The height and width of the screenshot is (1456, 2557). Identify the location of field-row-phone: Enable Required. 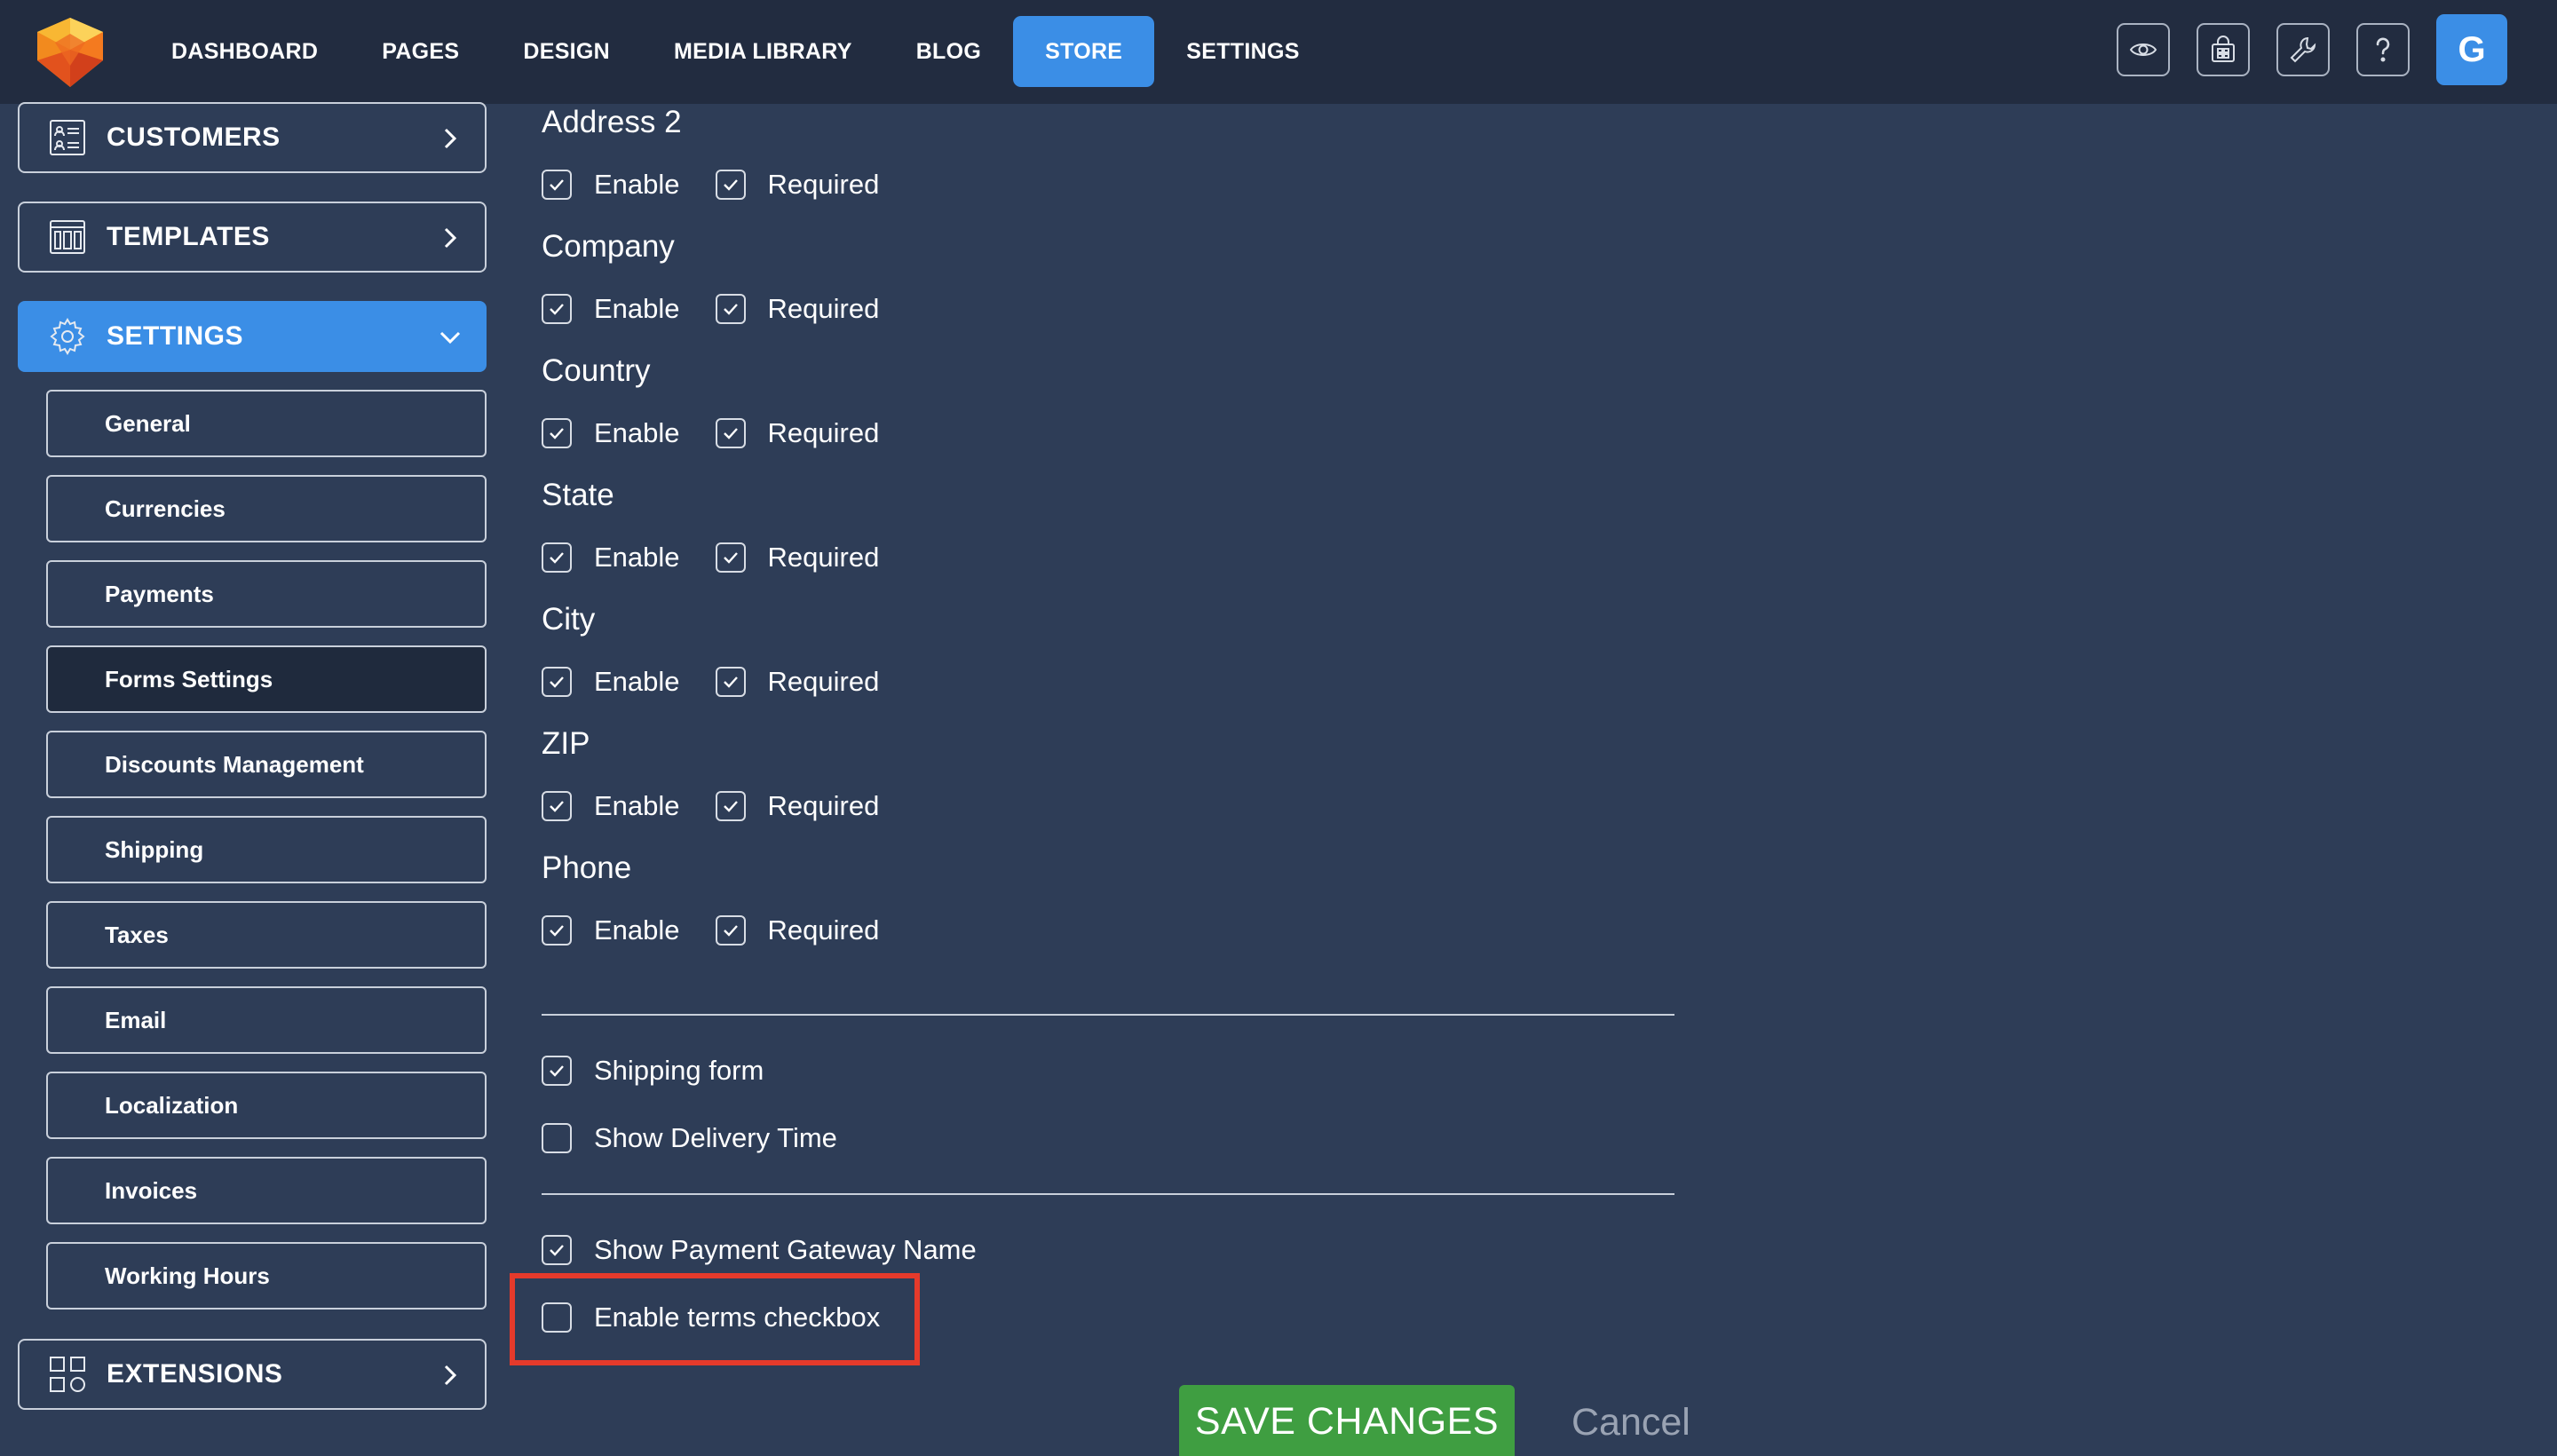
(710, 930).